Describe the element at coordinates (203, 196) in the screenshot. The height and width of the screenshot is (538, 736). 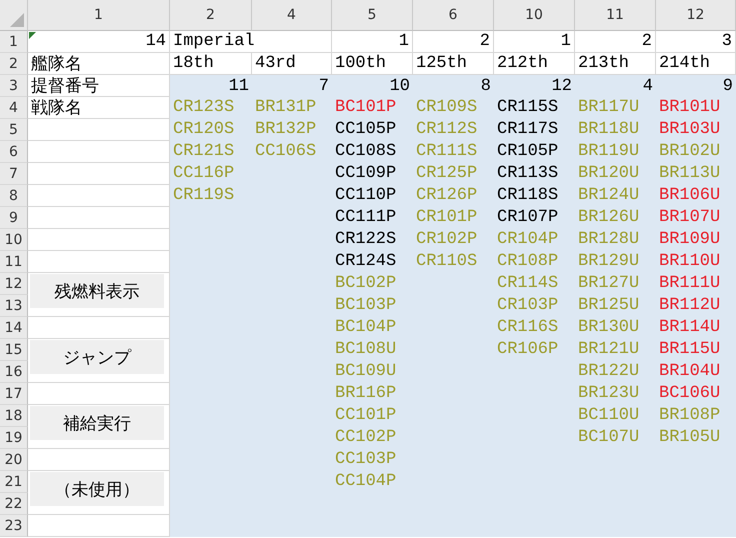
I see `squadron-name: CR119S` at that location.